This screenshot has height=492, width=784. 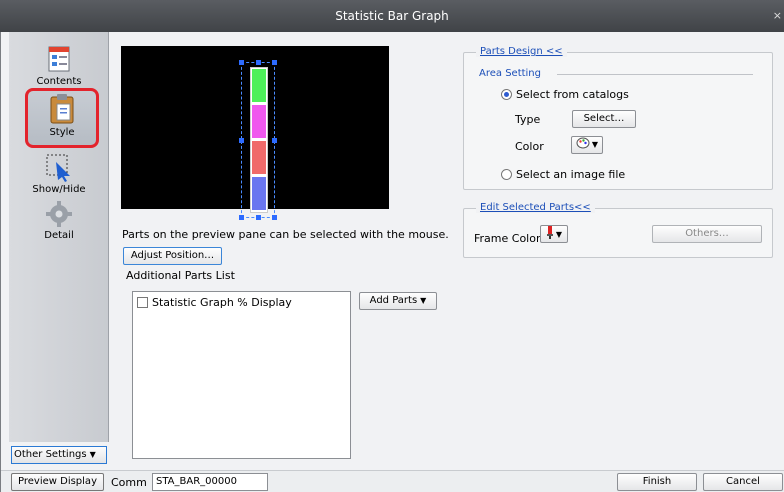 I want to click on add-parts-label: Add Parts, so click(x=393, y=300).